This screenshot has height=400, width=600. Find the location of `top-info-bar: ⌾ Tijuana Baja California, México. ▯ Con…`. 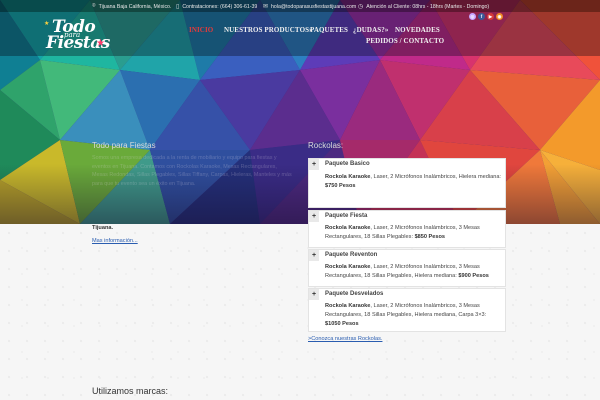

top-info-bar: ⌾ Tijuana Baja California, México. ▯ Con… is located at coordinates (300, 6).